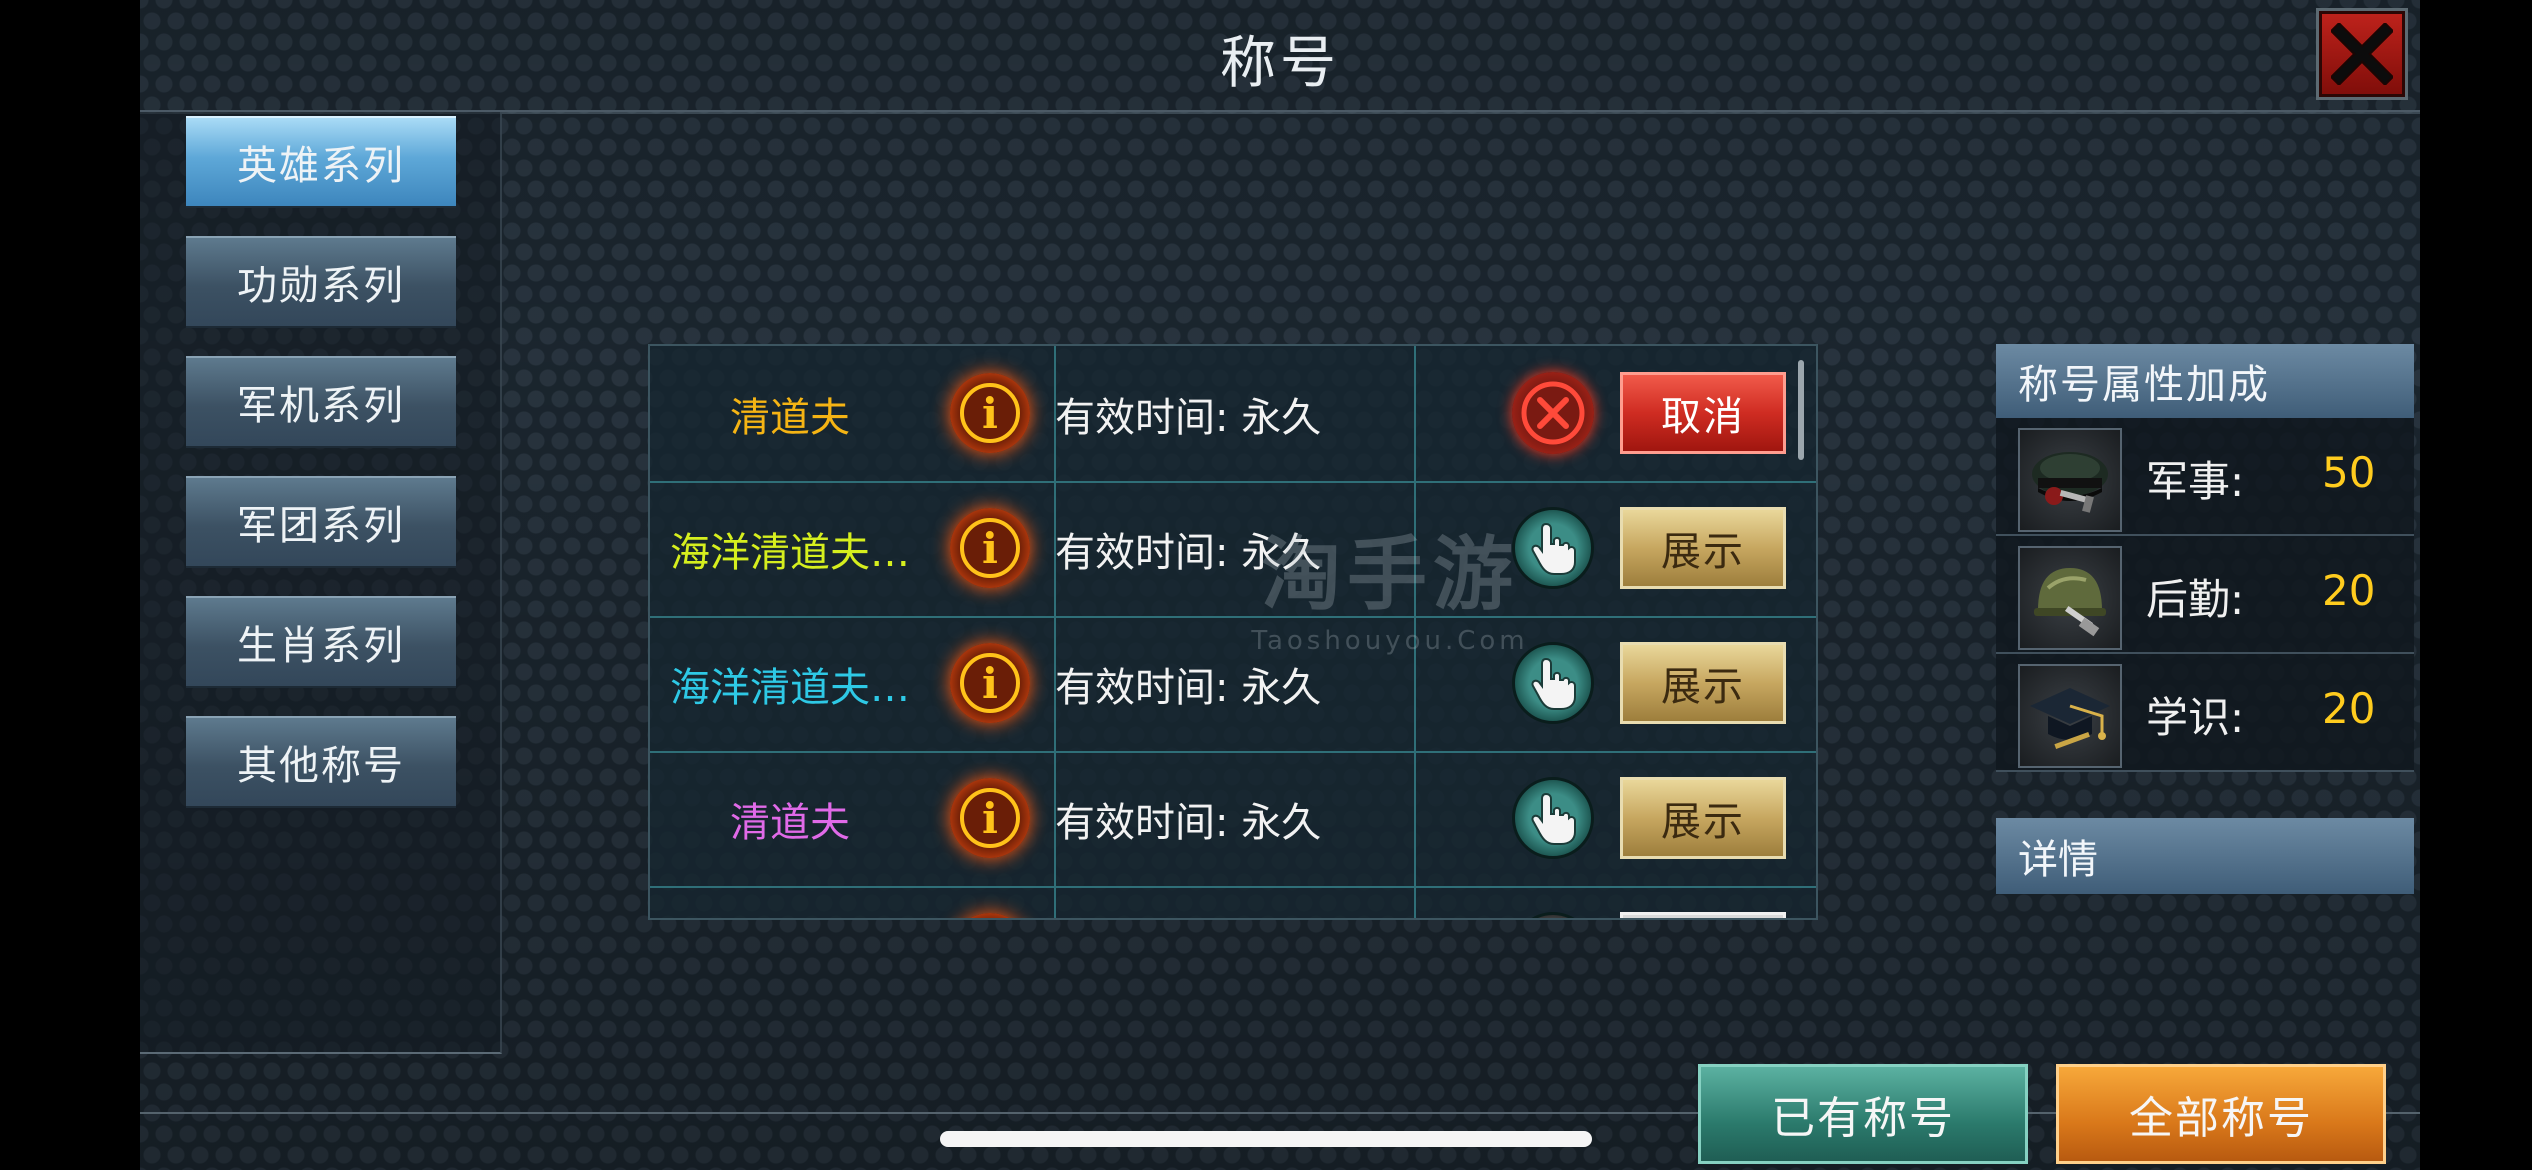 The image size is (2532, 1170). I want to click on sidebar-item-other: 其他称号, so click(321, 762).